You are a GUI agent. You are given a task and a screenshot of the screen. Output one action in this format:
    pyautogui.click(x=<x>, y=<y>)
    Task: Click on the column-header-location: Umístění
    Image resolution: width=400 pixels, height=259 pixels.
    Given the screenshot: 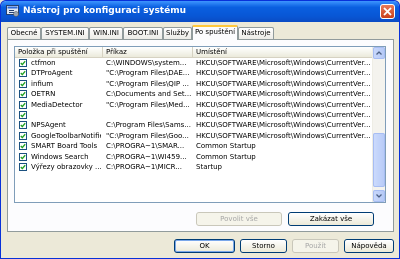 What is the action you would take?
    pyautogui.click(x=283, y=52)
    